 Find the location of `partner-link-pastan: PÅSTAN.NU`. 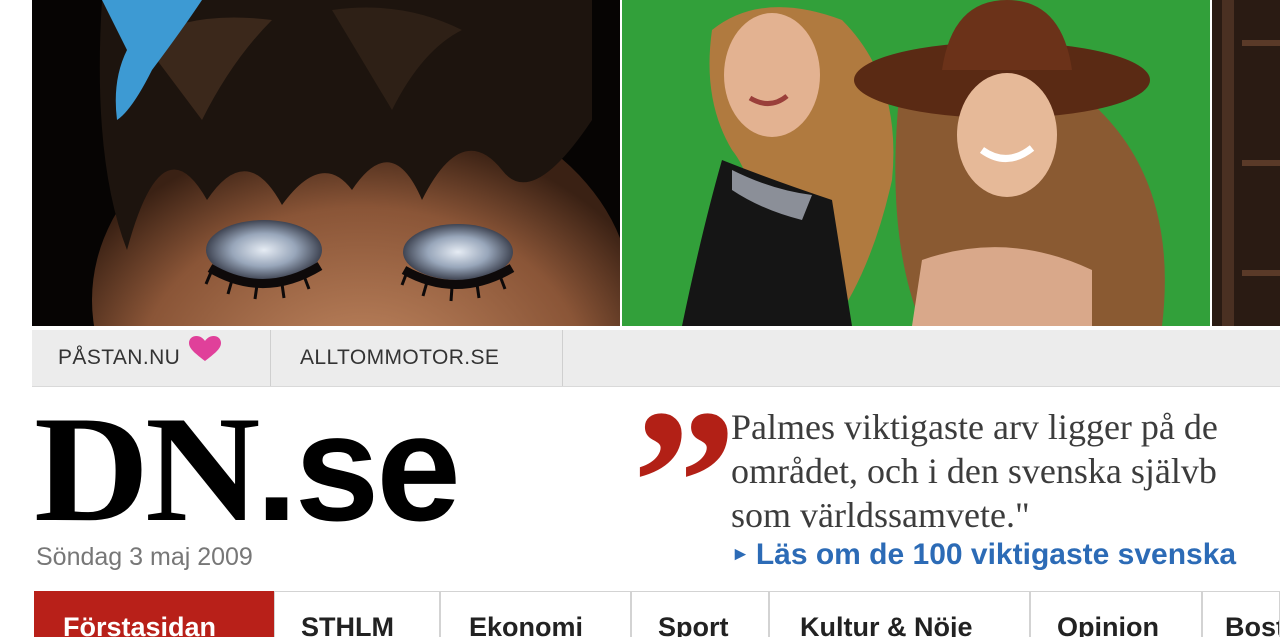

partner-link-pastan: PÅSTAN.NU is located at coordinates (140, 358).